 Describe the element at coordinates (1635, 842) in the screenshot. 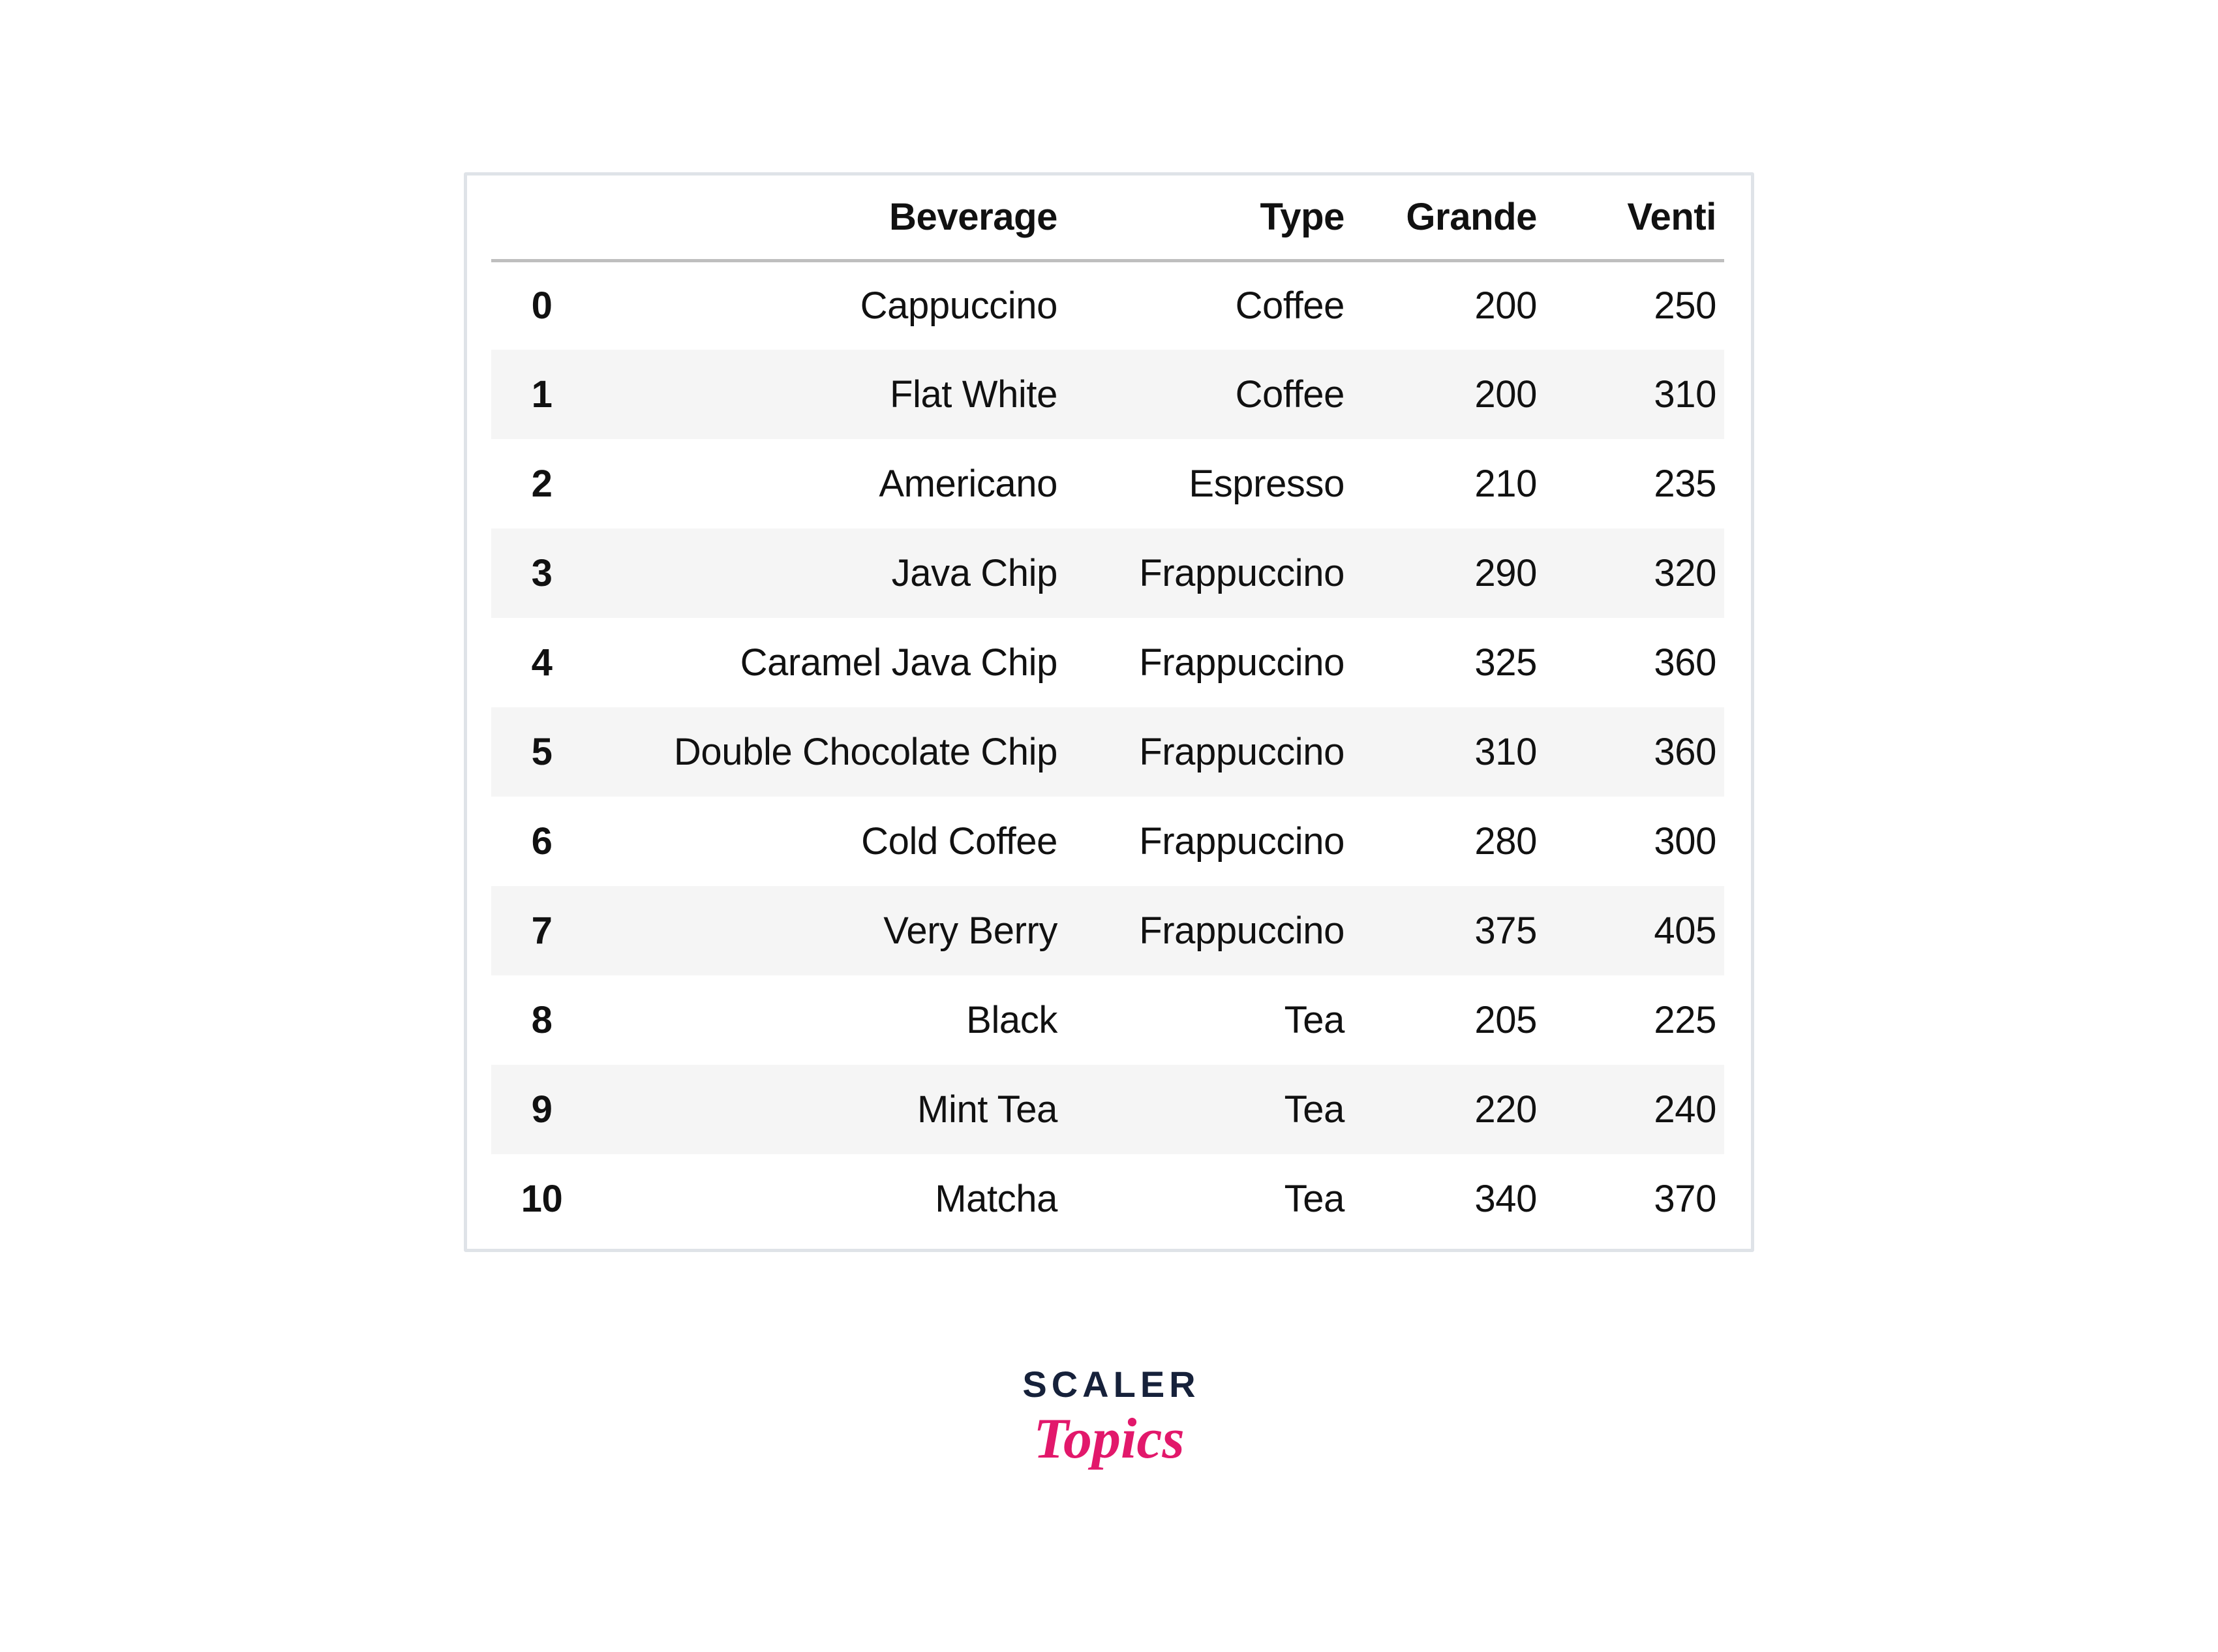

I see `cell-venti: 300` at that location.